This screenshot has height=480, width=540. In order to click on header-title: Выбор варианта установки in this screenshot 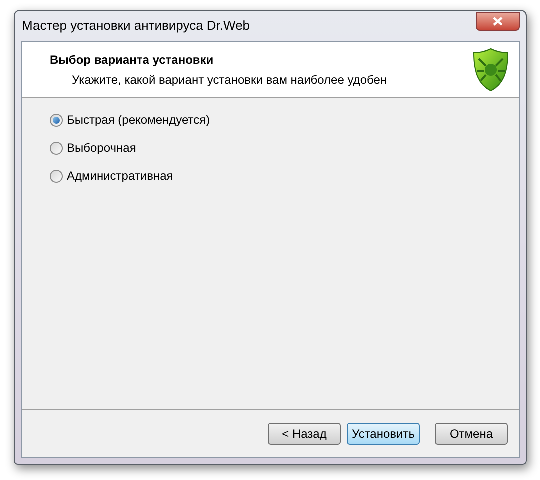, I will do `click(132, 60)`.